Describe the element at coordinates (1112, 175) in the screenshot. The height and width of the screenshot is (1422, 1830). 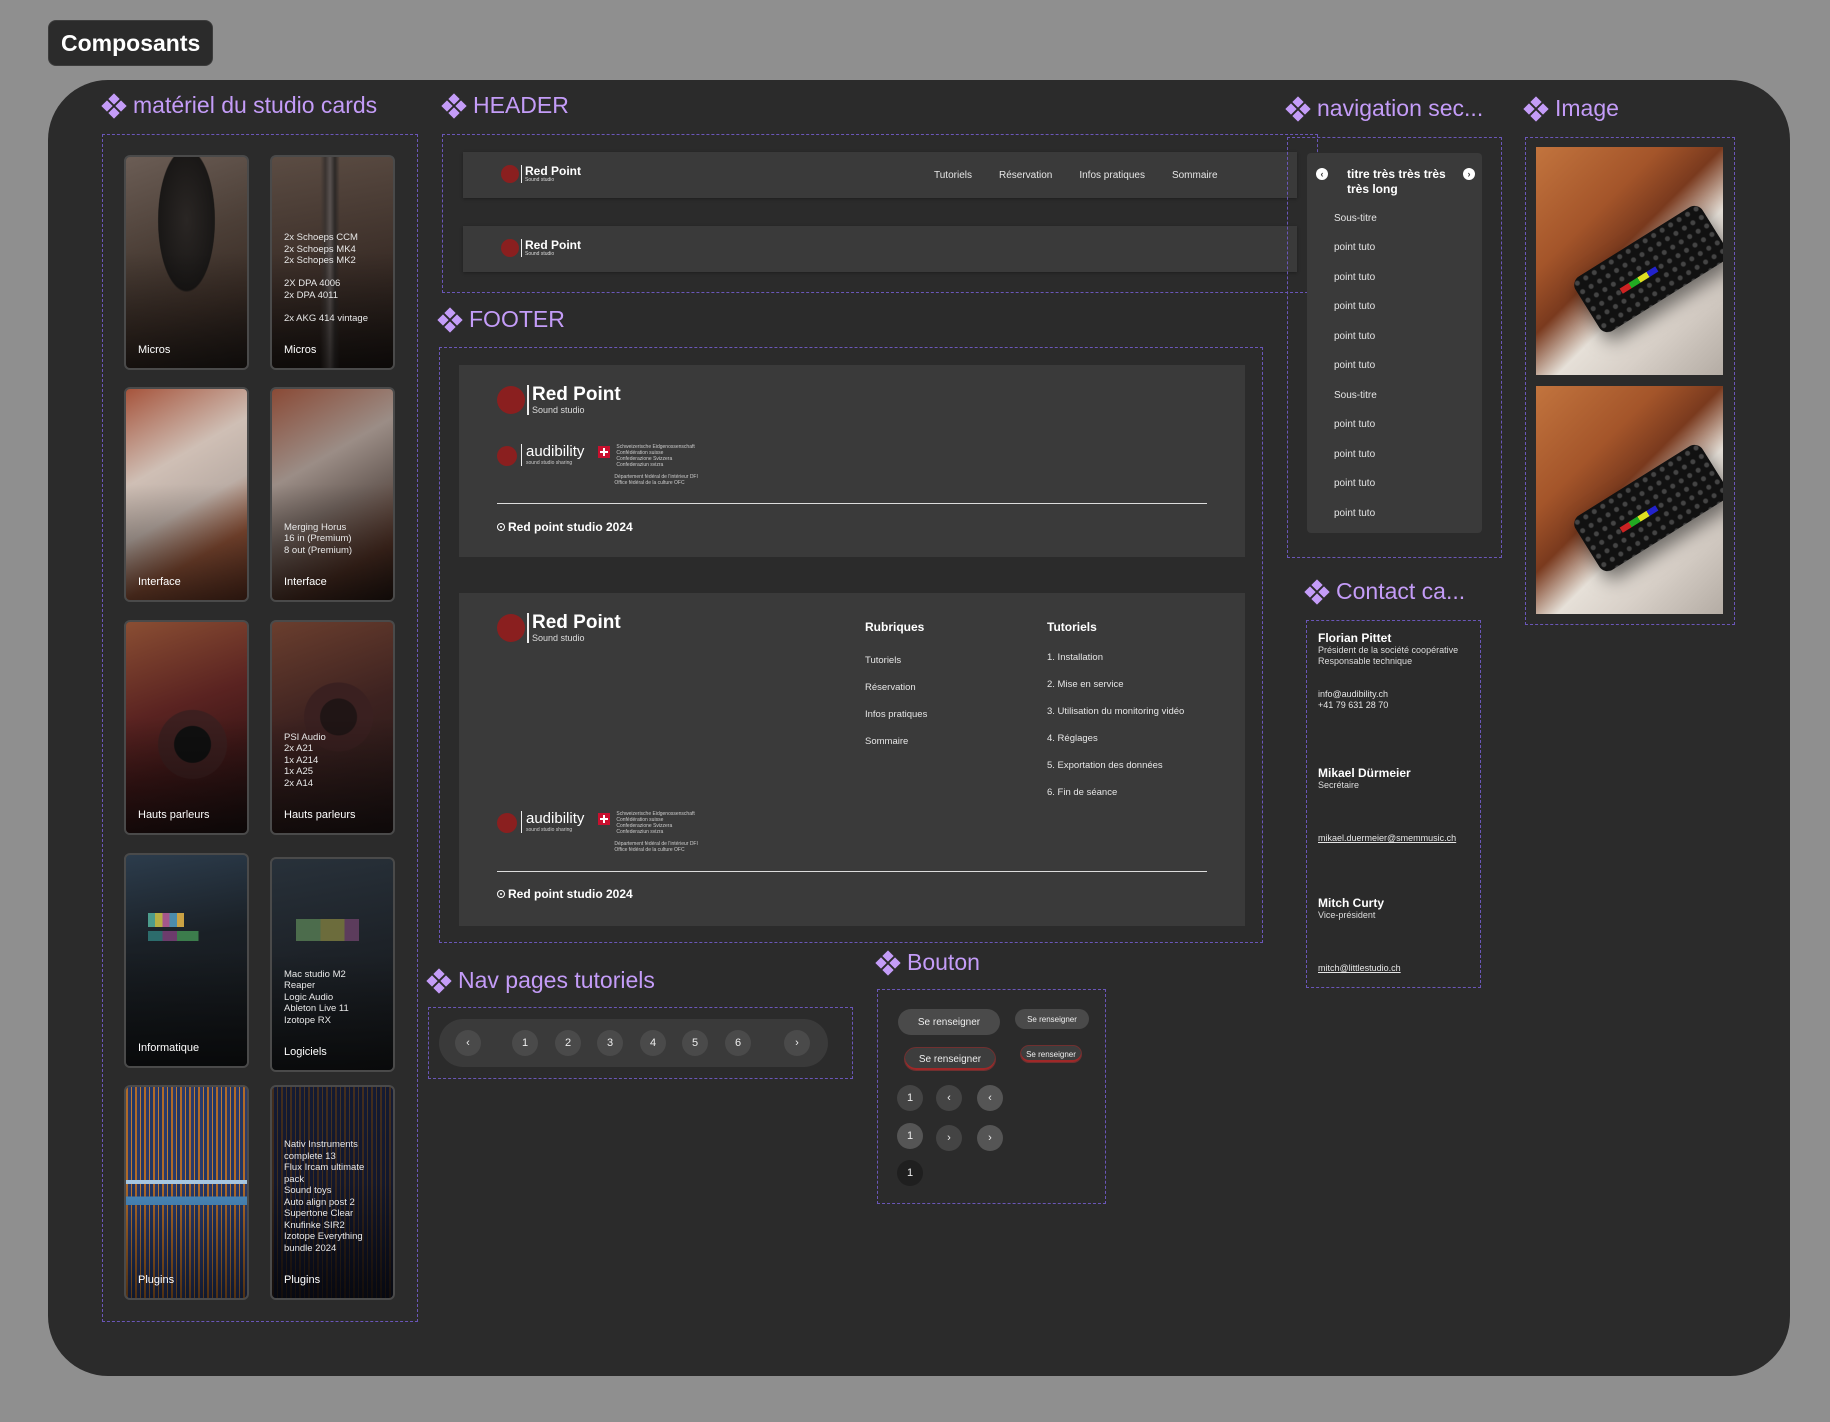
I see `nav-link-infos: Infos pratiques` at that location.